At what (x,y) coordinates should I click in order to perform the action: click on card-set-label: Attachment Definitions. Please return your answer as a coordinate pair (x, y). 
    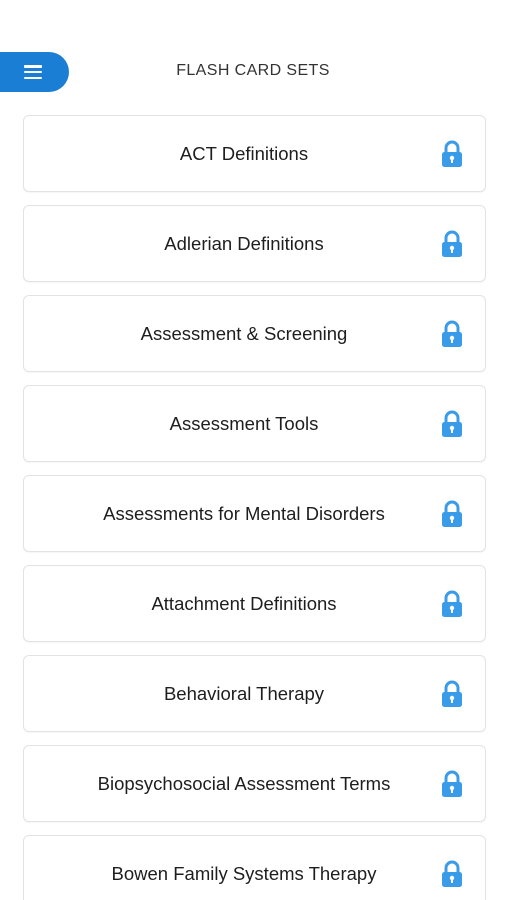
    Looking at the image, I should click on (244, 603).